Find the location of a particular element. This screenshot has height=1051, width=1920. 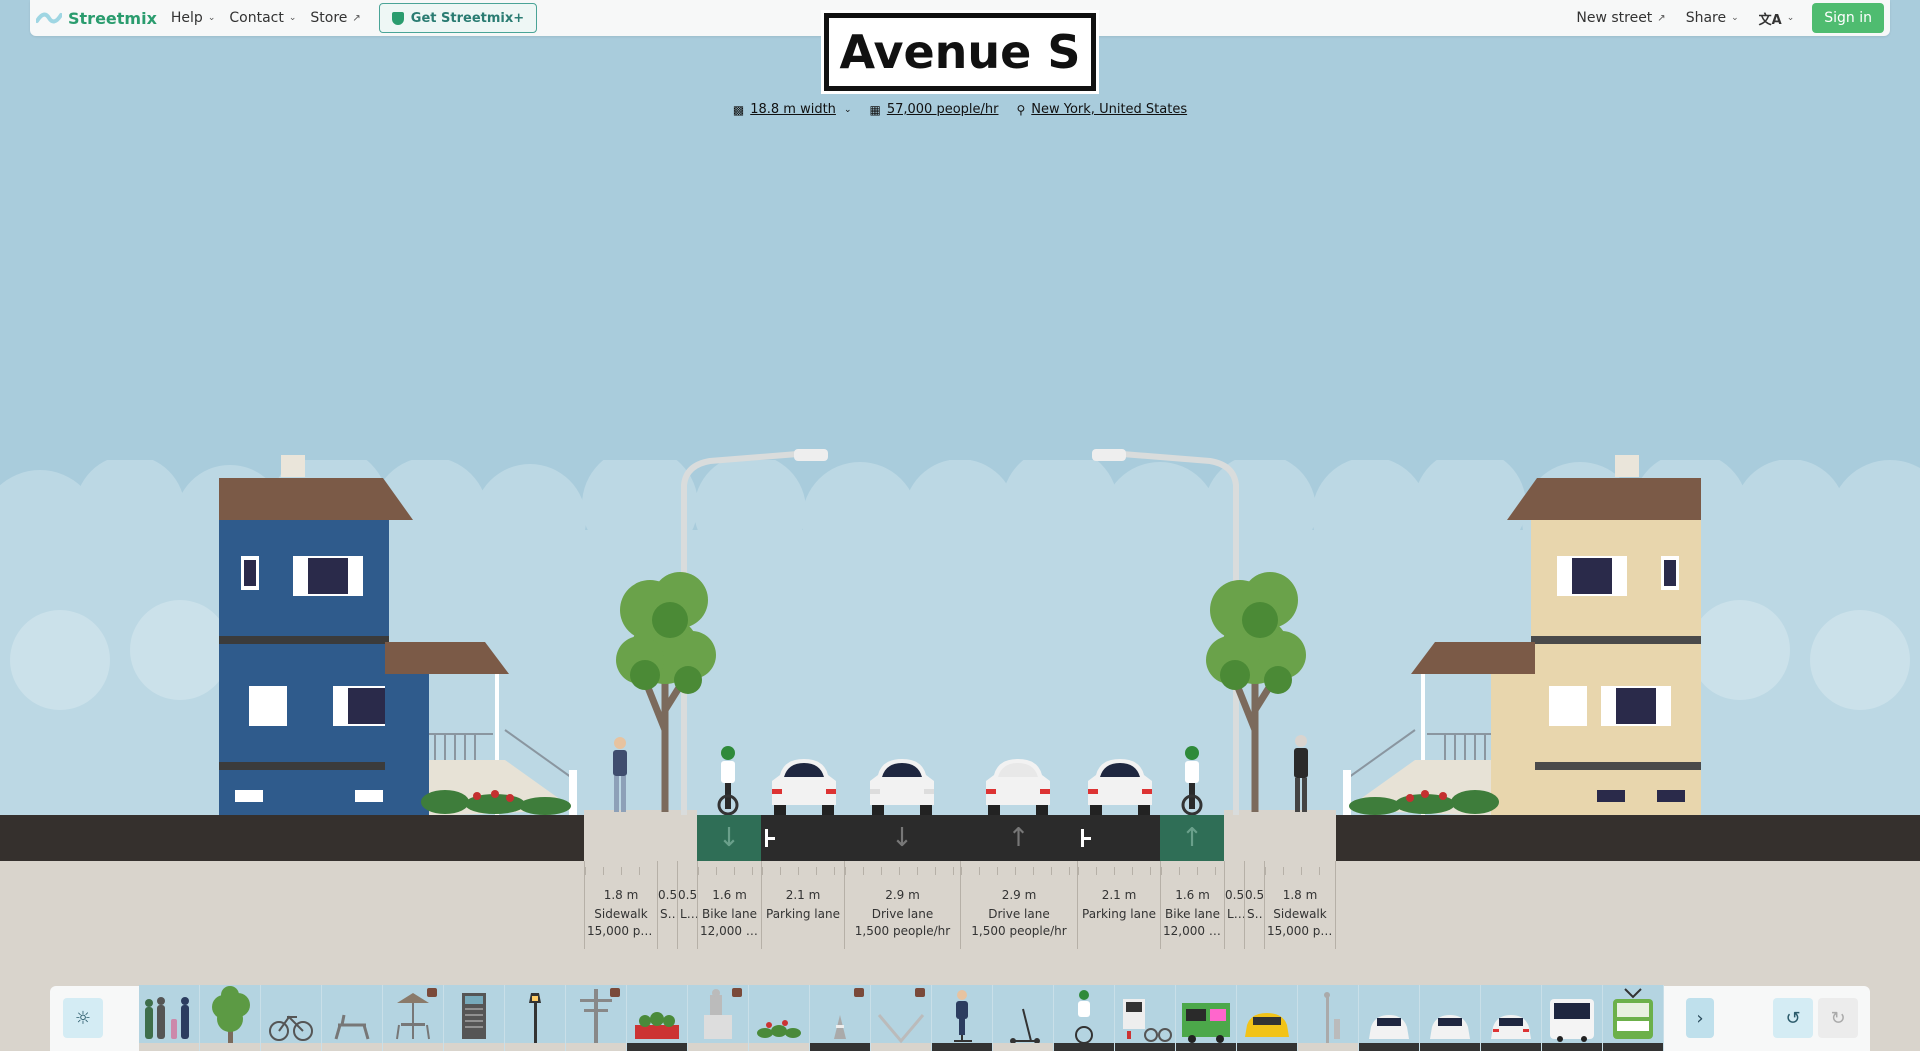

contact-menu: Contact ⌄ is located at coordinates (262, 18).